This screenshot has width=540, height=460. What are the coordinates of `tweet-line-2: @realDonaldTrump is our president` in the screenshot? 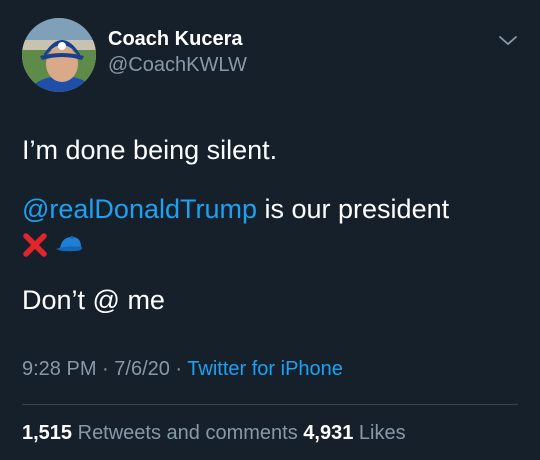 It's located at (270, 209).